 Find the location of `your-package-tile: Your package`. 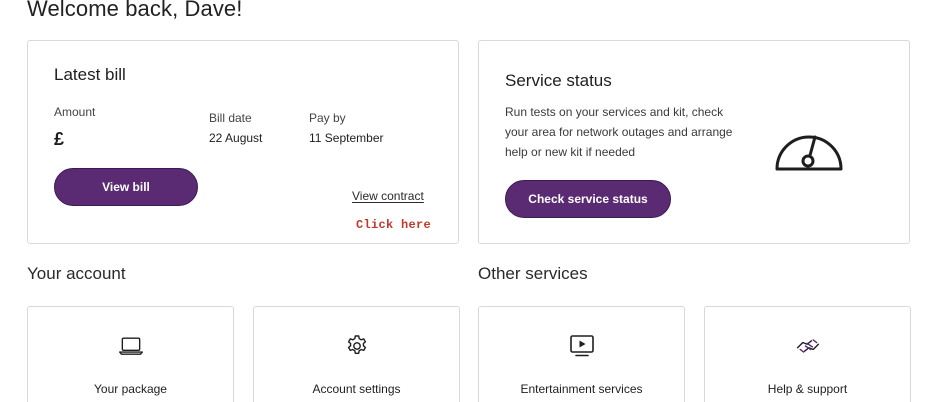

your-package-tile: Your package is located at coordinates (130, 354).